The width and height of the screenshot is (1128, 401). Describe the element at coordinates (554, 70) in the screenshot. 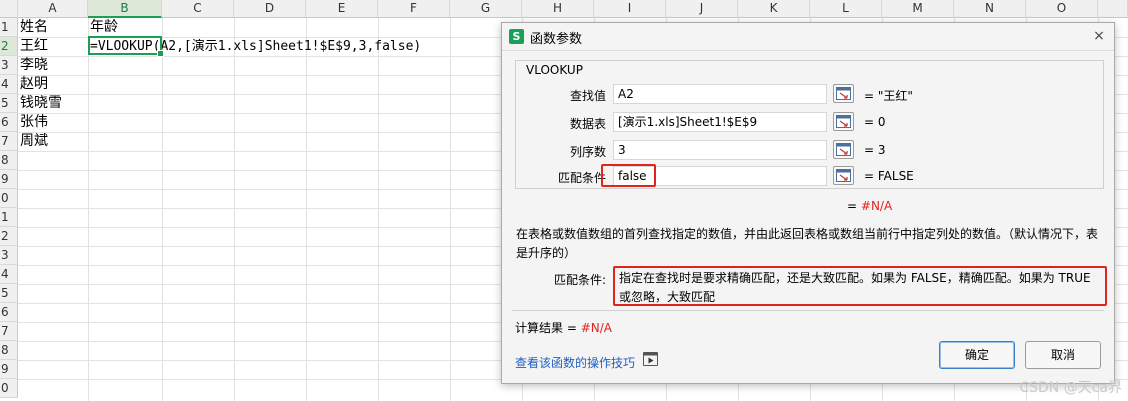

I see `function-name: VLOOKUP` at that location.